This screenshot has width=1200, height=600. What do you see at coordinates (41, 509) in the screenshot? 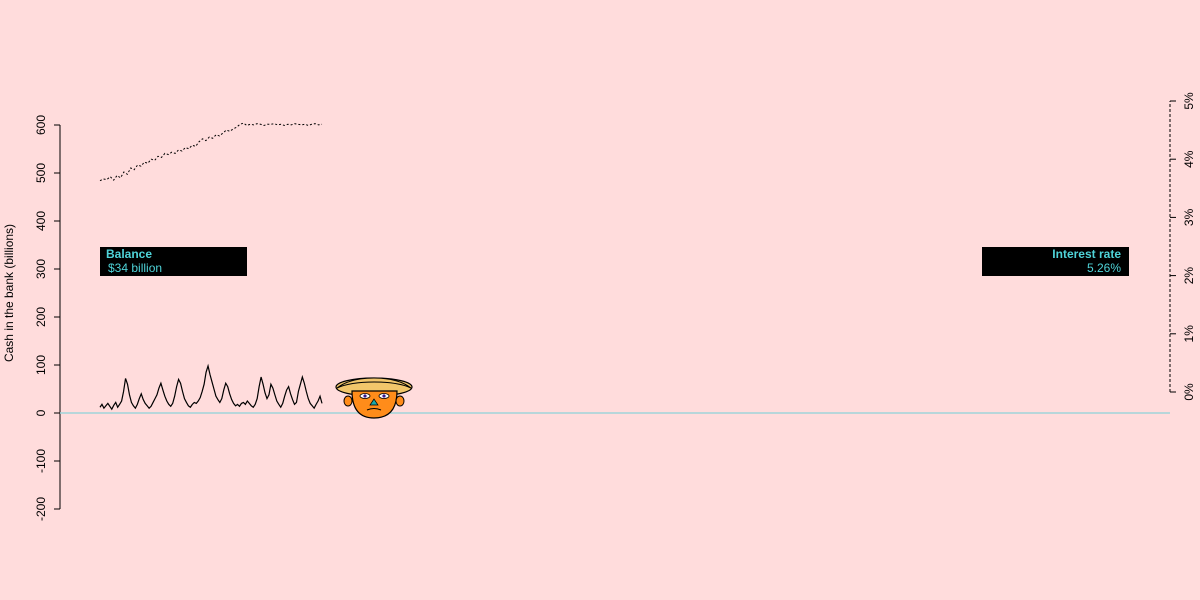
I see `left-axis-tick-label: -200` at bounding box center [41, 509].